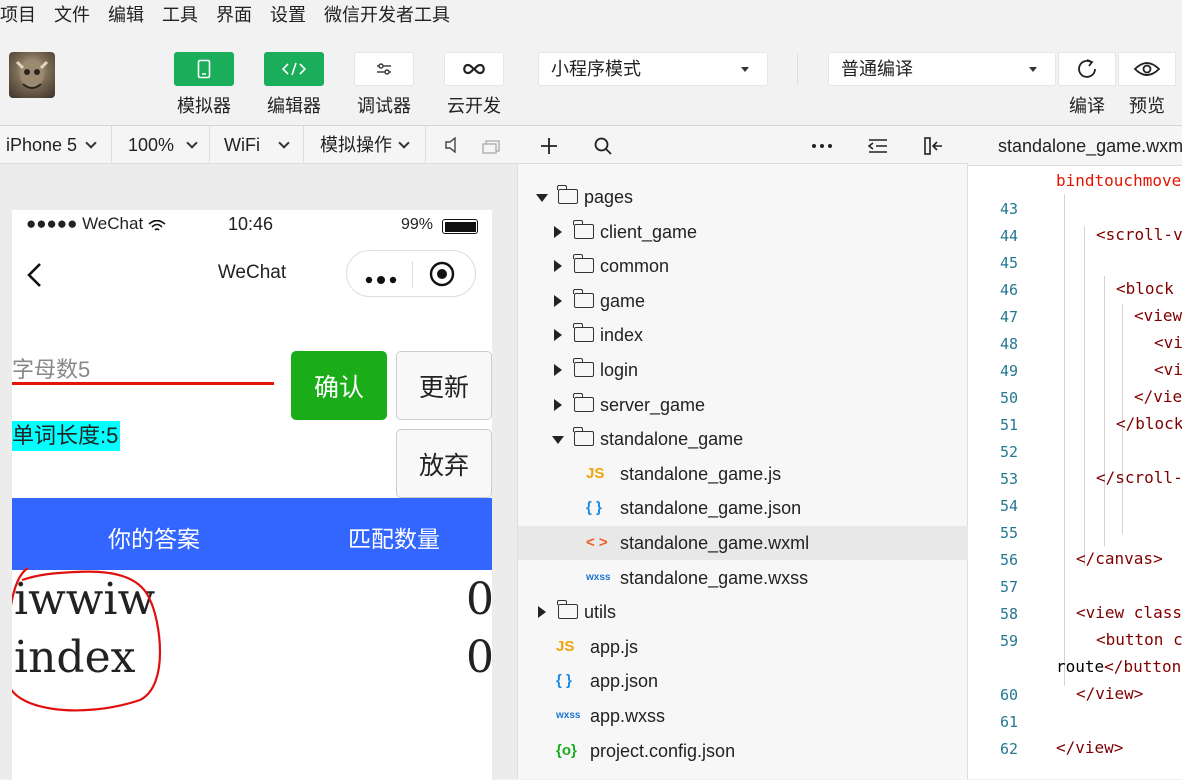  What do you see at coordinates (1008, 479) in the screenshot?
I see `line-number: 53` at bounding box center [1008, 479].